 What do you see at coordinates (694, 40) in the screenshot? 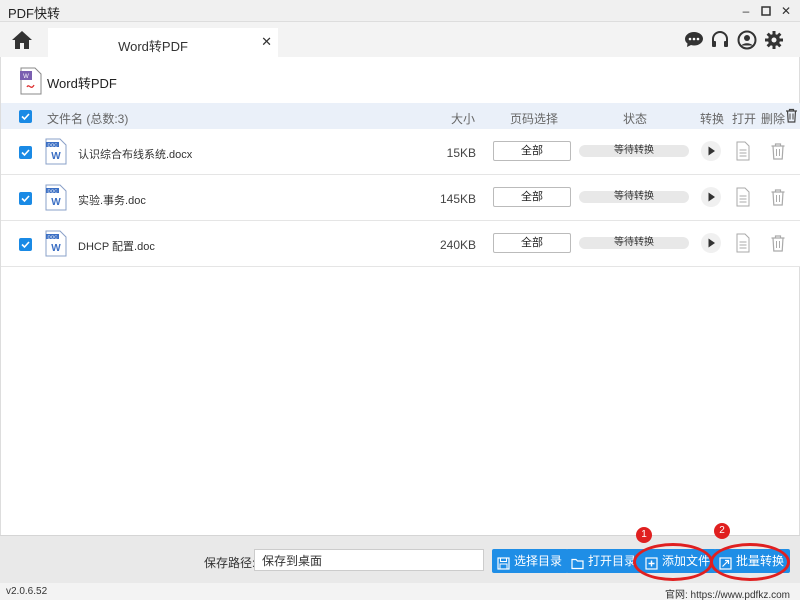
I see `chat-icon` at bounding box center [694, 40].